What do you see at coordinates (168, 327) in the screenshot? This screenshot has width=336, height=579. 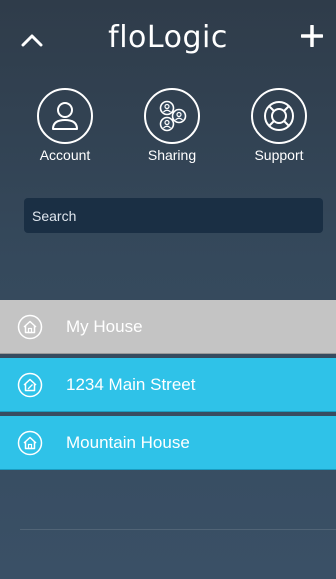 I see `list-item-my-house: My House` at bounding box center [168, 327].